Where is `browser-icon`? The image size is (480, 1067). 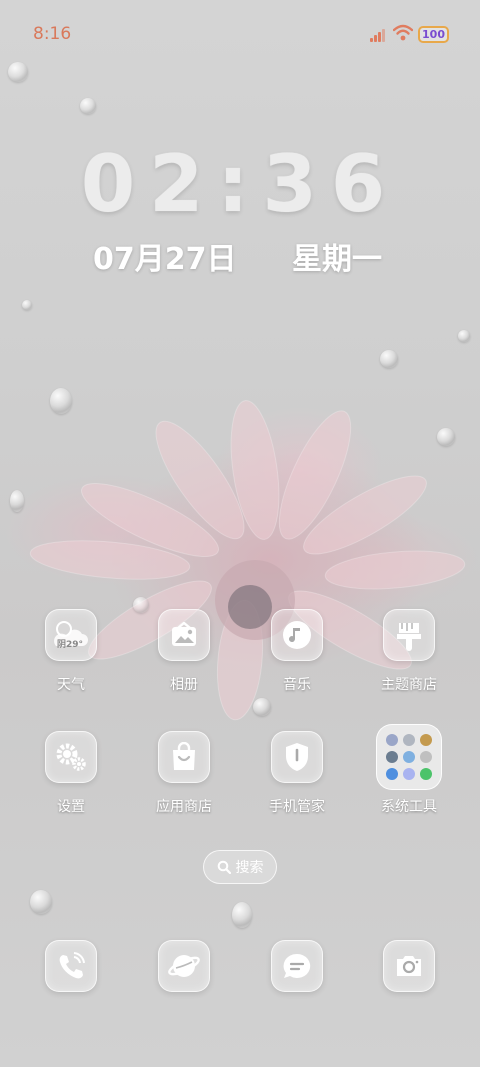 browser-icon is located at coordinates (184, 966).